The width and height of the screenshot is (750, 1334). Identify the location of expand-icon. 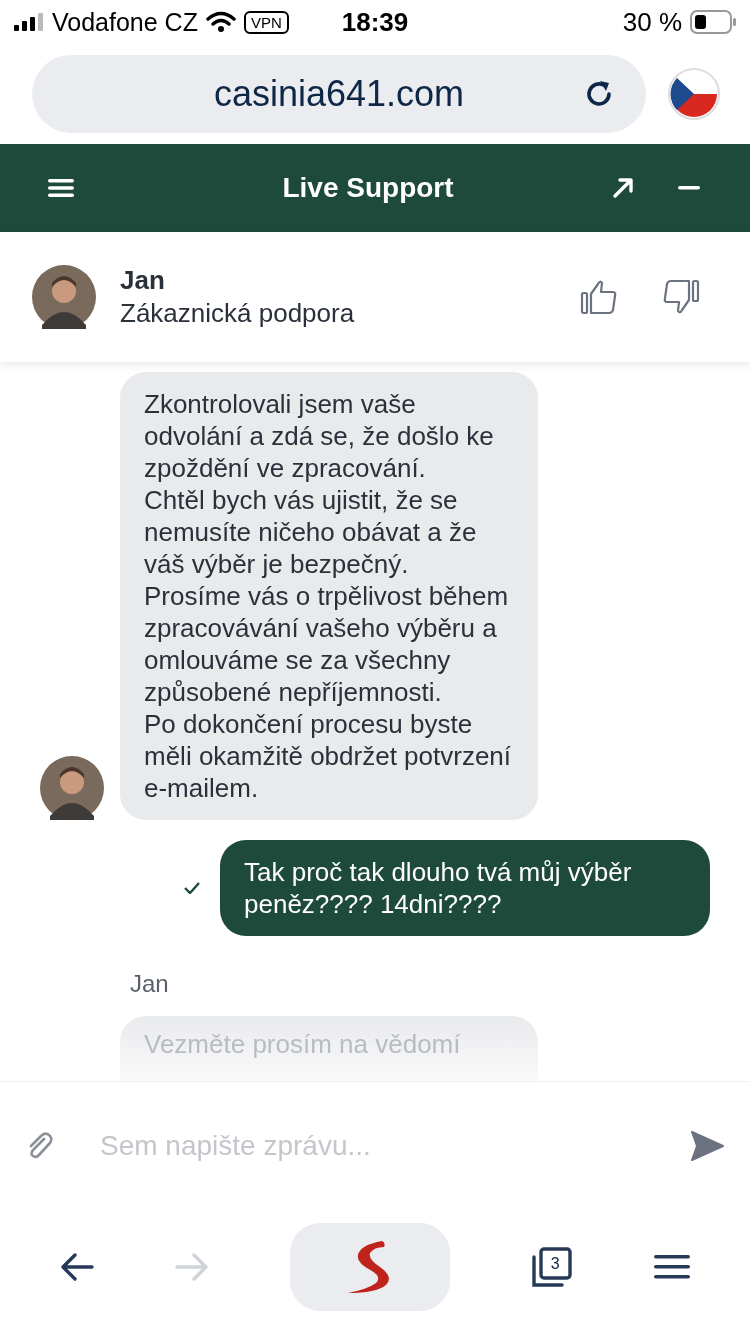
(623, 188).